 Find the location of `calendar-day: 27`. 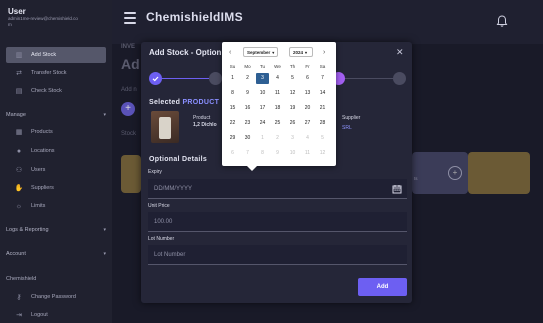

calendar-day: 27 is located at coordinates (307, 123).